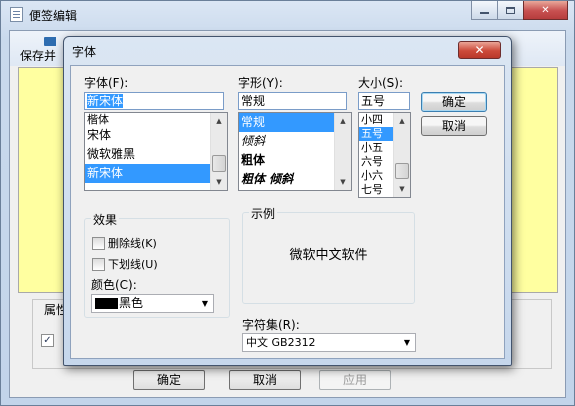 This screenshot has height=406, width=575. I want to click on list-item: 小四, so click(376, 120).